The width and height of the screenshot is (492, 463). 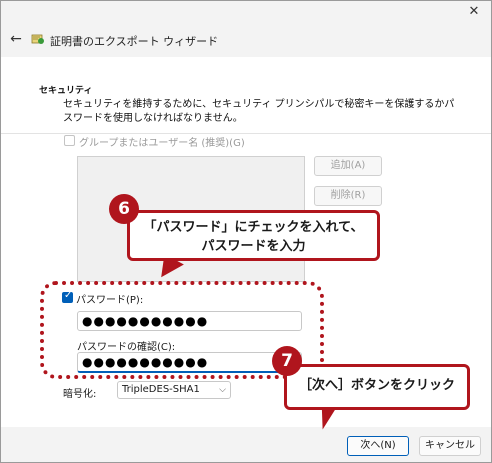 I want to click on security-heading: セキュリティ, so click(x=66, y=91).